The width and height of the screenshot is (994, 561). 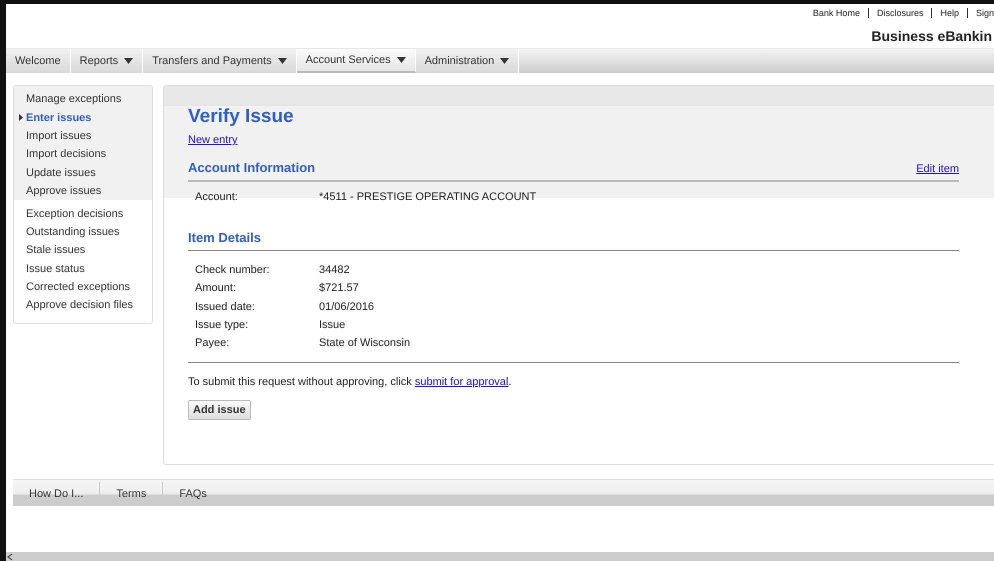 What do you see at coordinates (83, 305) in the screenshot?
I see `sidebar-item: Approve decision files` at bounding box center [83, 305].